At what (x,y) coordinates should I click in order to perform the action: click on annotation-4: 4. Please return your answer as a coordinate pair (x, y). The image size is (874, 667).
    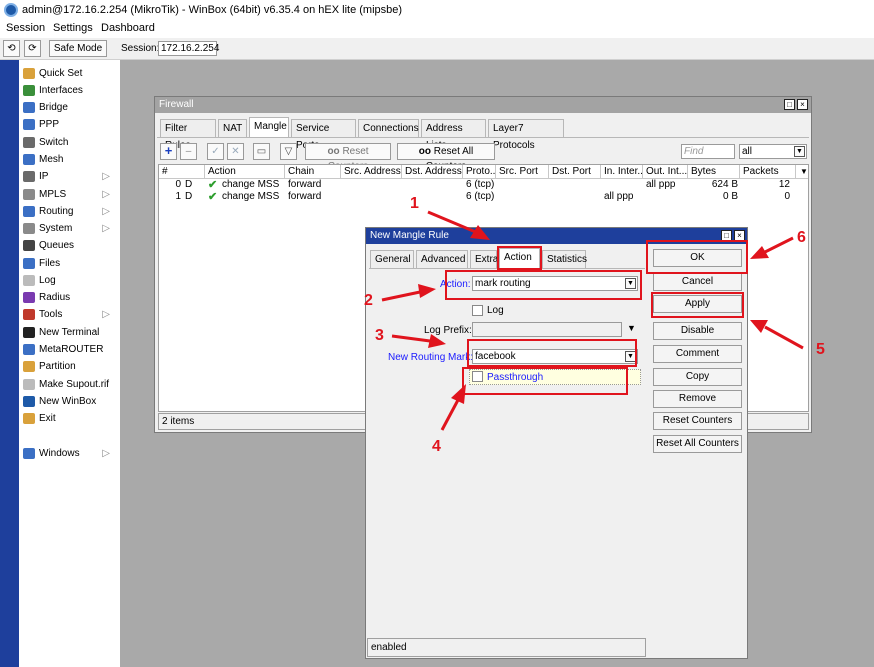
    Looking at the image, I should click on (436, 446).